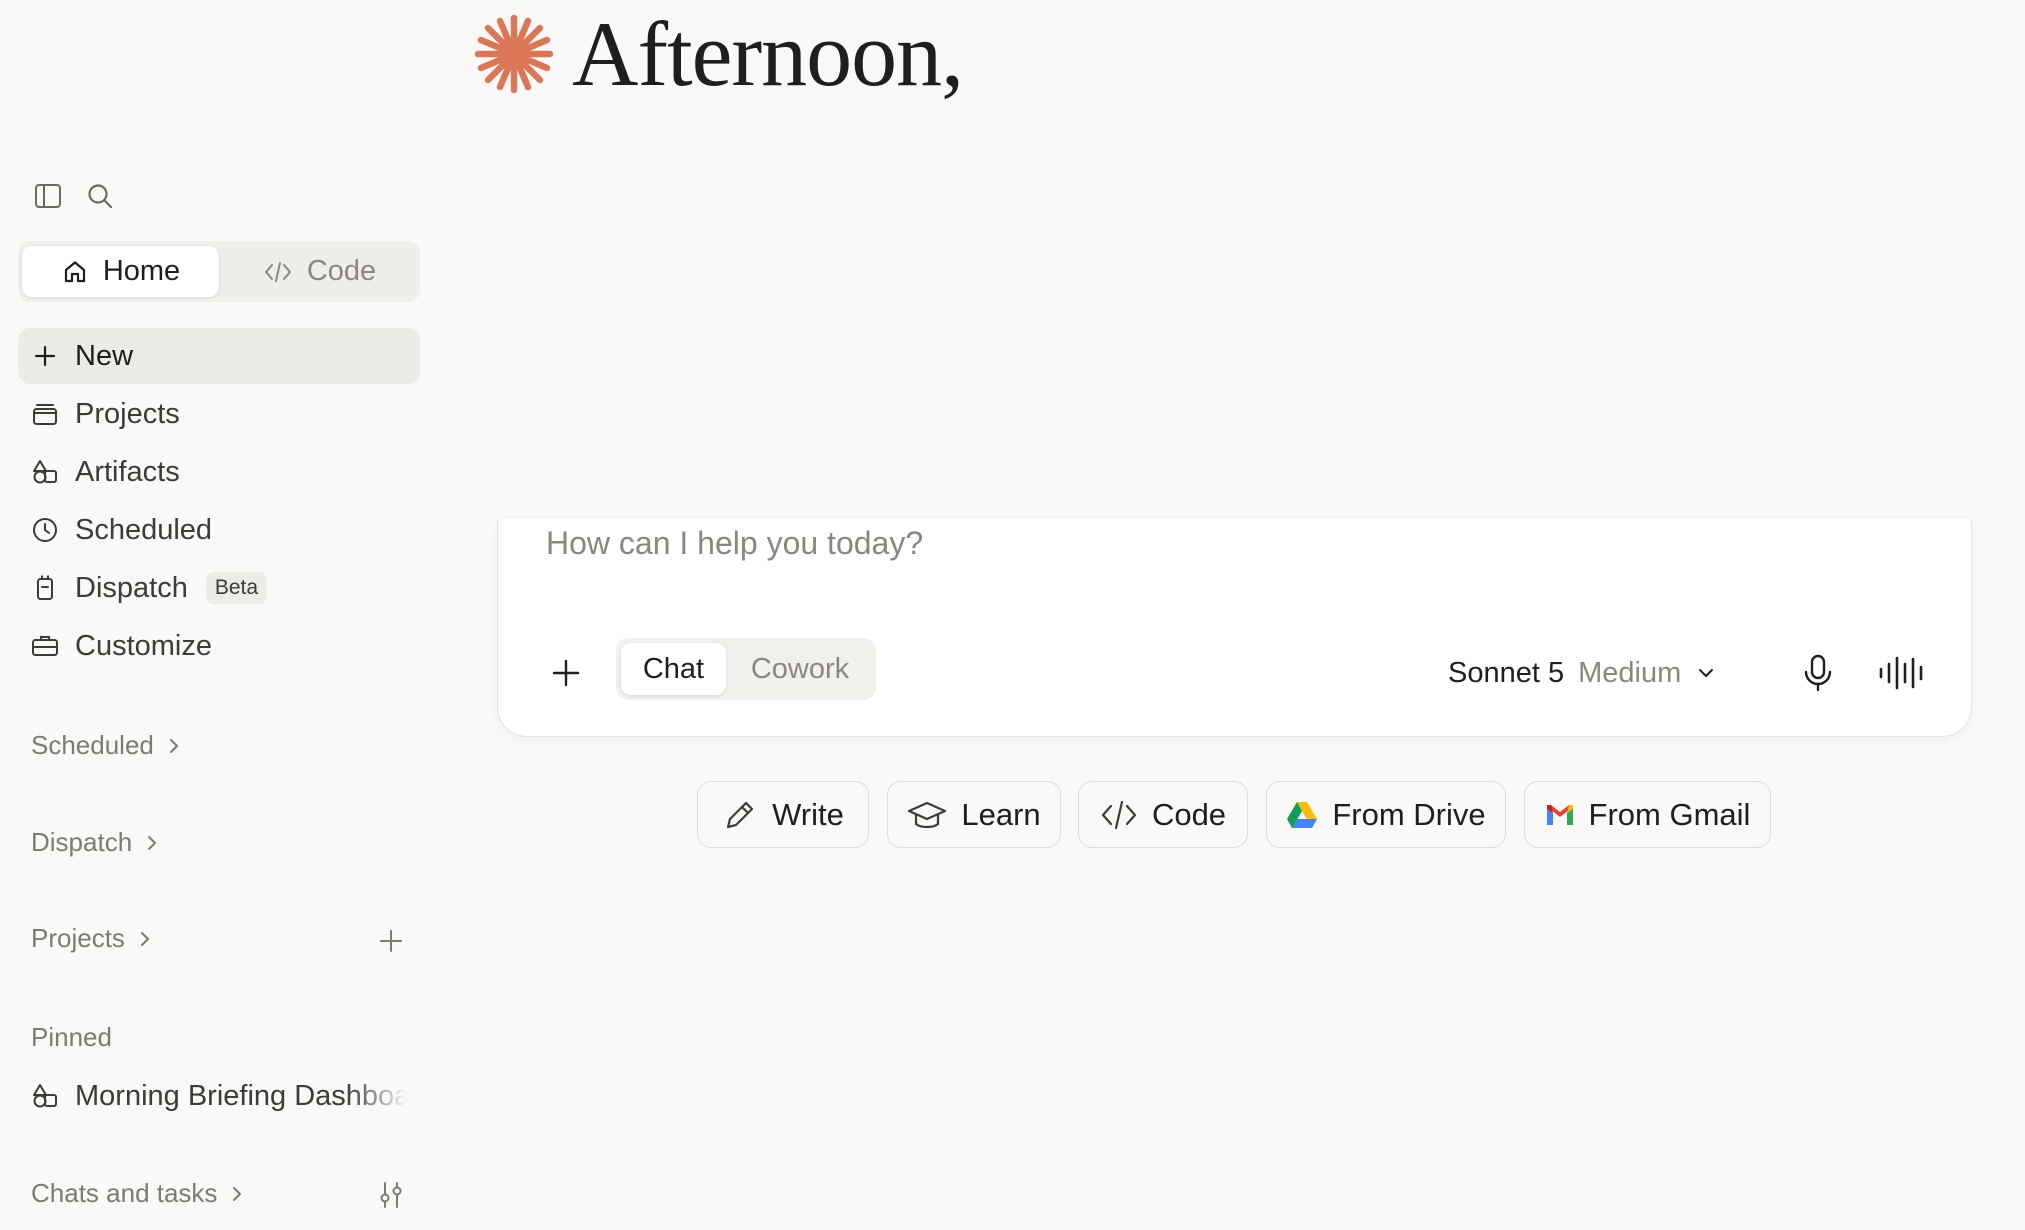  I want to click on from-drive-chip: From Drive, so click(1386, 814).